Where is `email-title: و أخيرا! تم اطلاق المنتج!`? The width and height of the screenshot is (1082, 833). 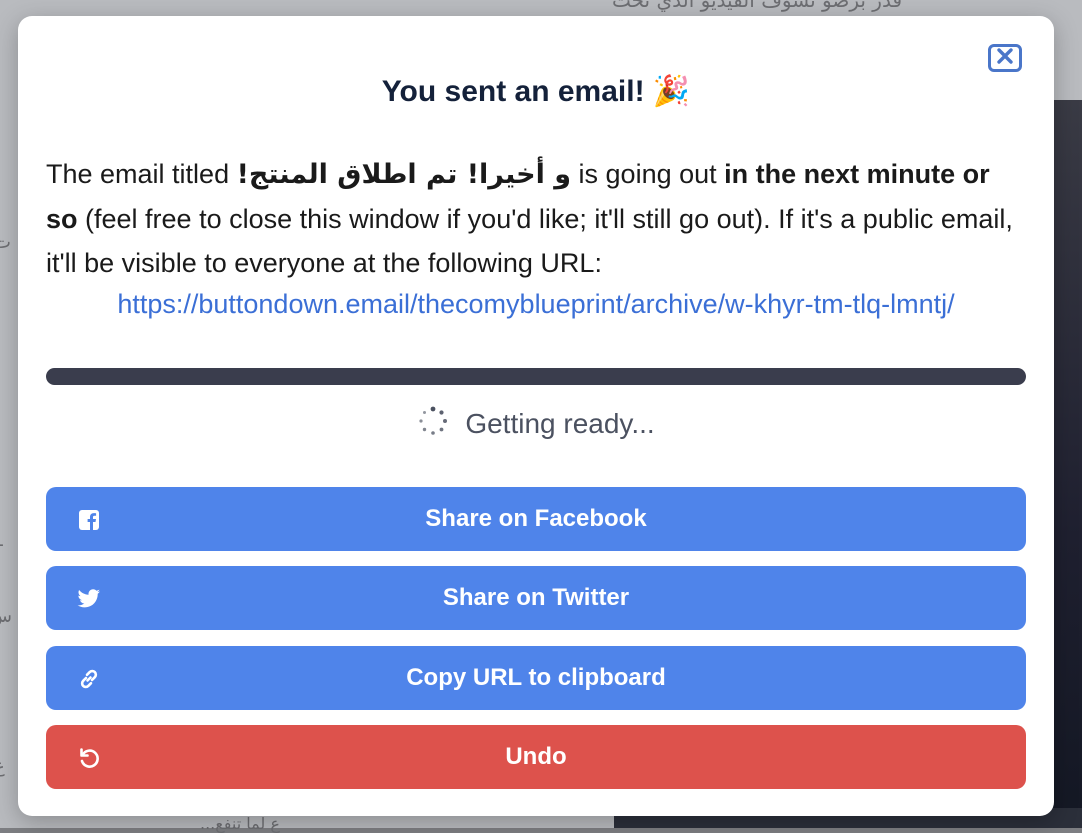
email-title: و أخيرا! تم اطلاق المنتج! is located at coordinates (404, 174).